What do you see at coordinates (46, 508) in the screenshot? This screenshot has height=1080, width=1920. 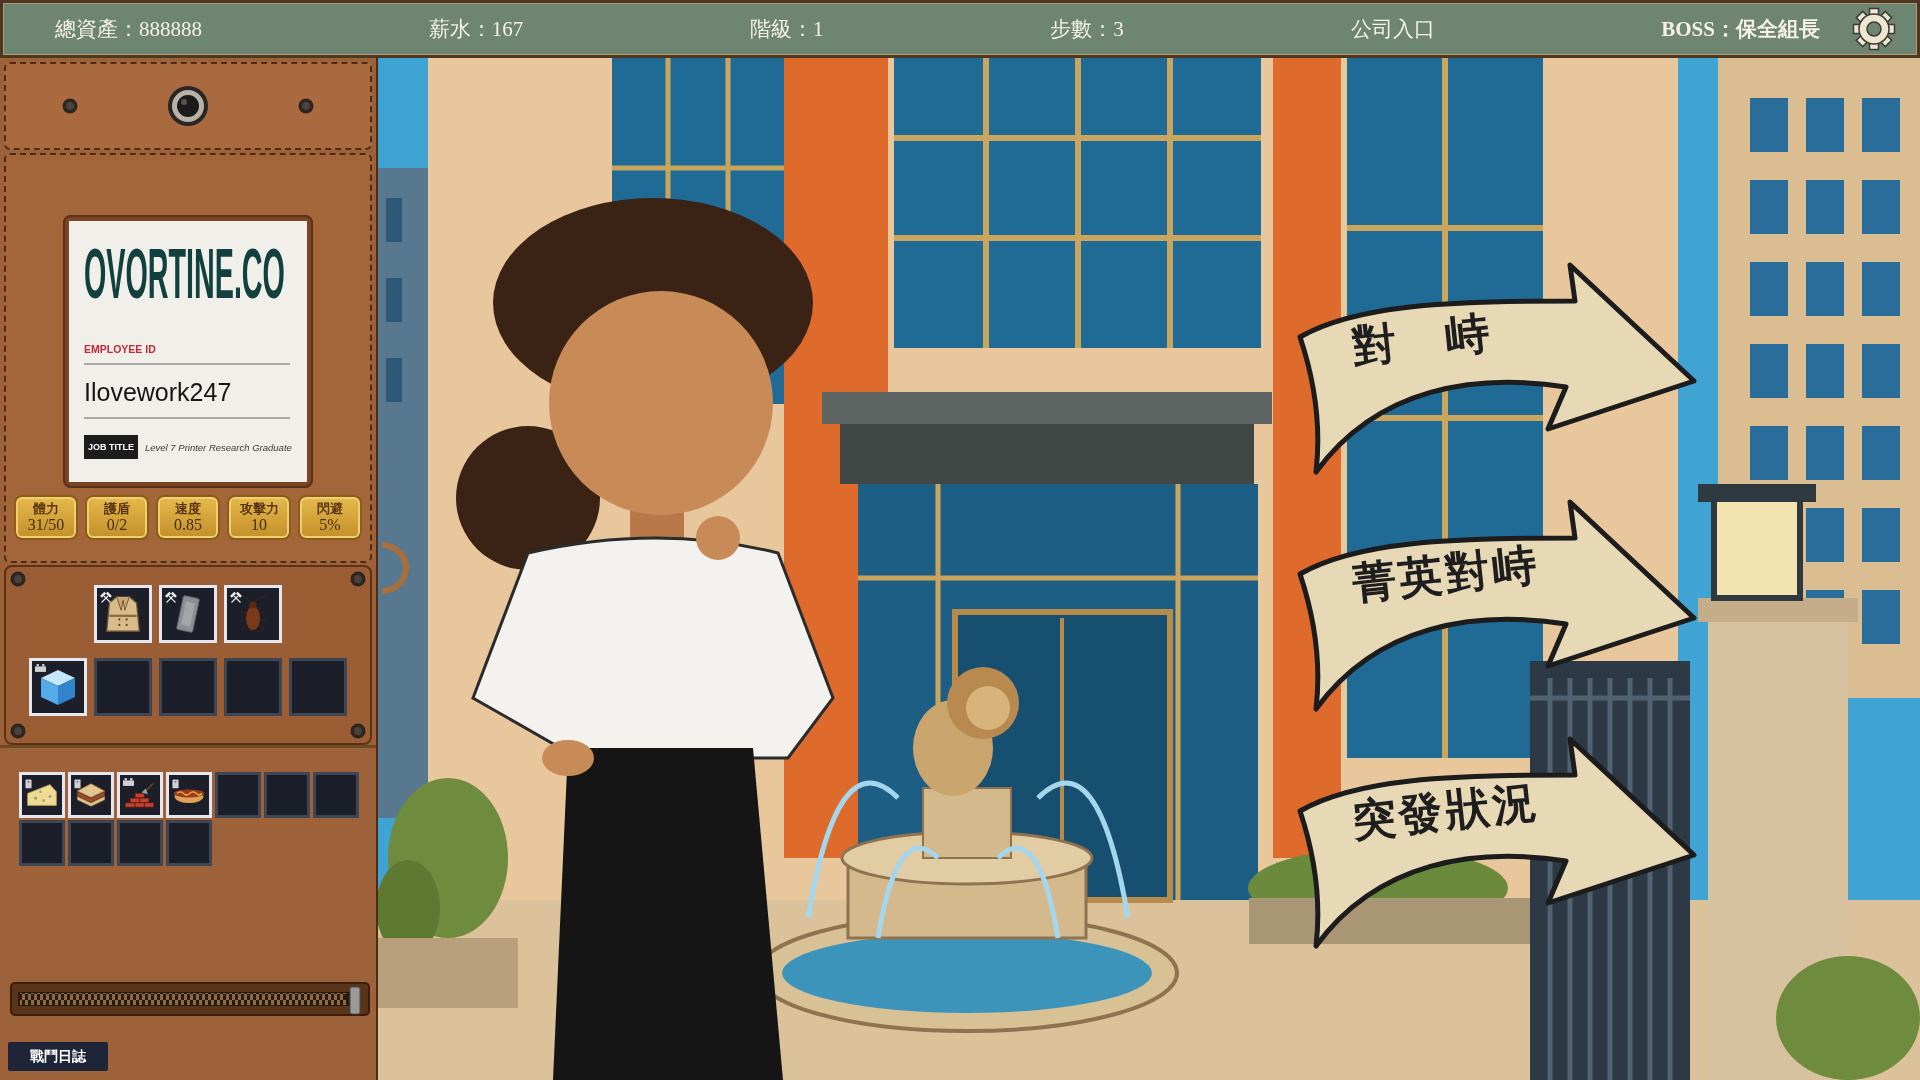 I see `stat-label: 體力` at bounding box center [46, 508].